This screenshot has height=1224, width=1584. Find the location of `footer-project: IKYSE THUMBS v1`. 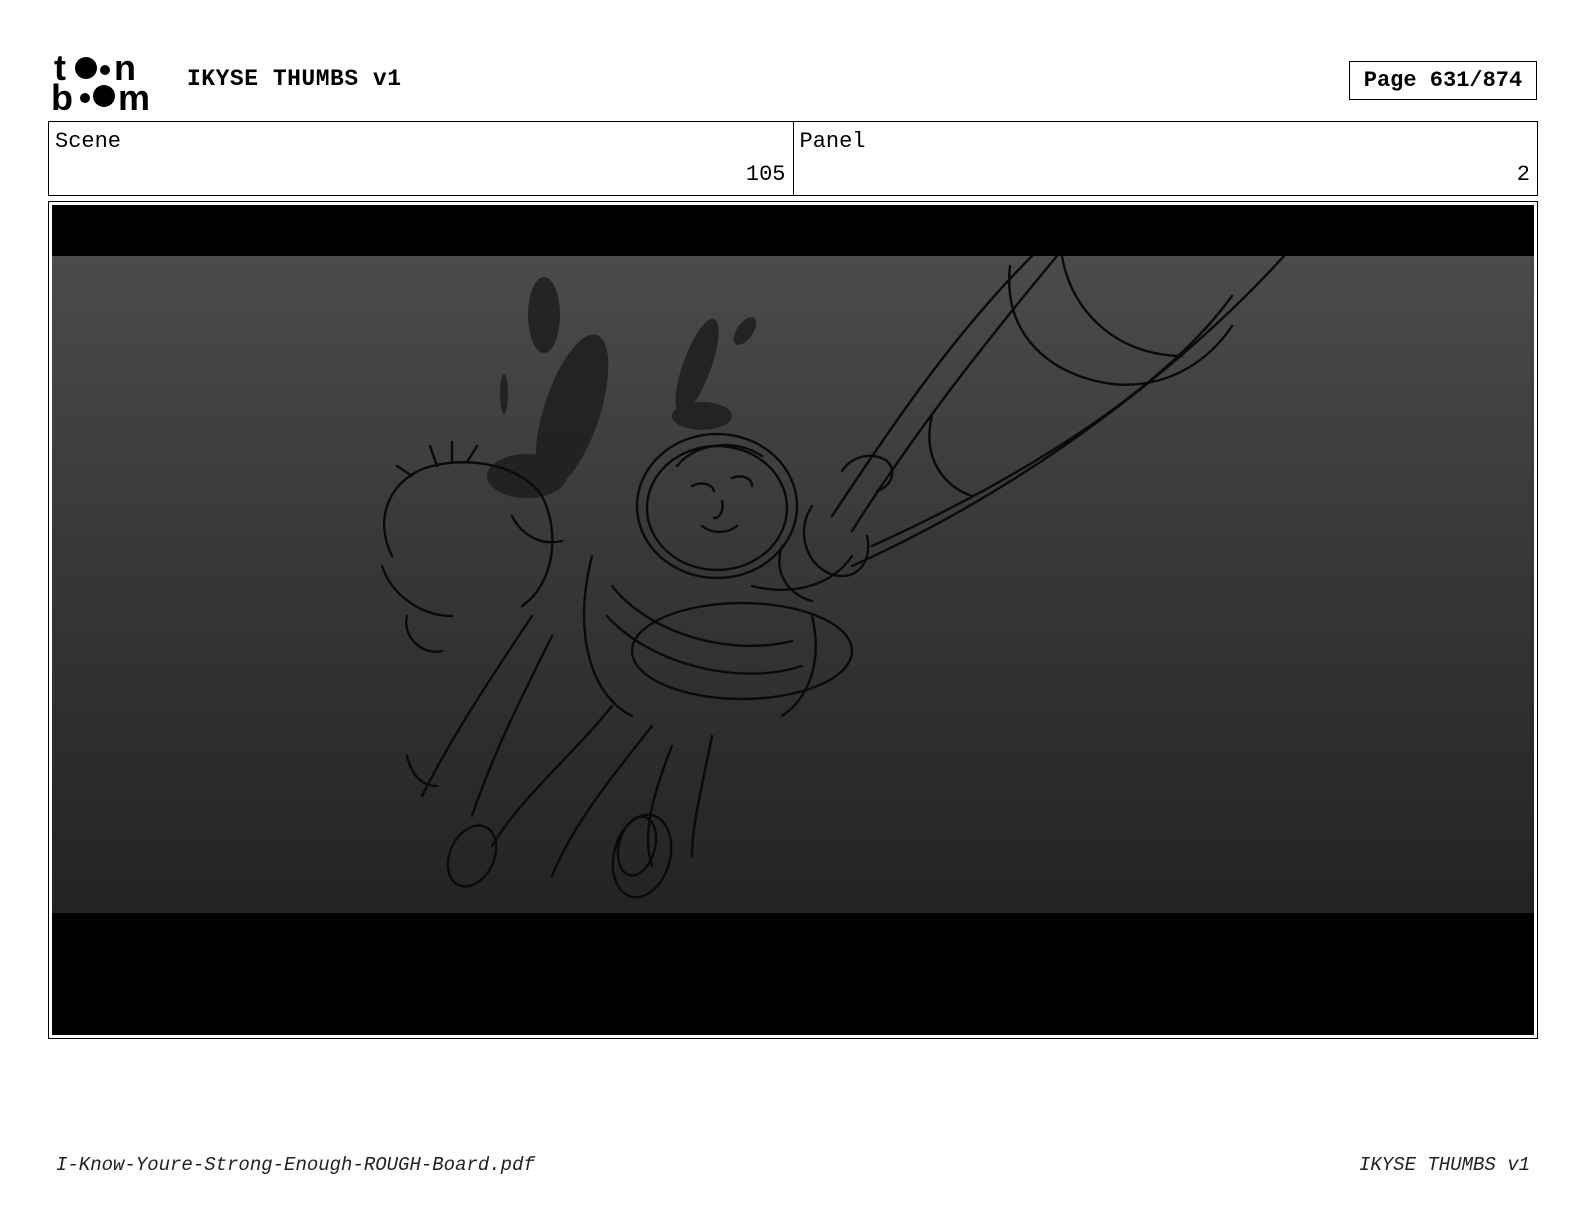

footer-project: IKYSE THUMBS v1 is located at coordinates (1444, 1165).